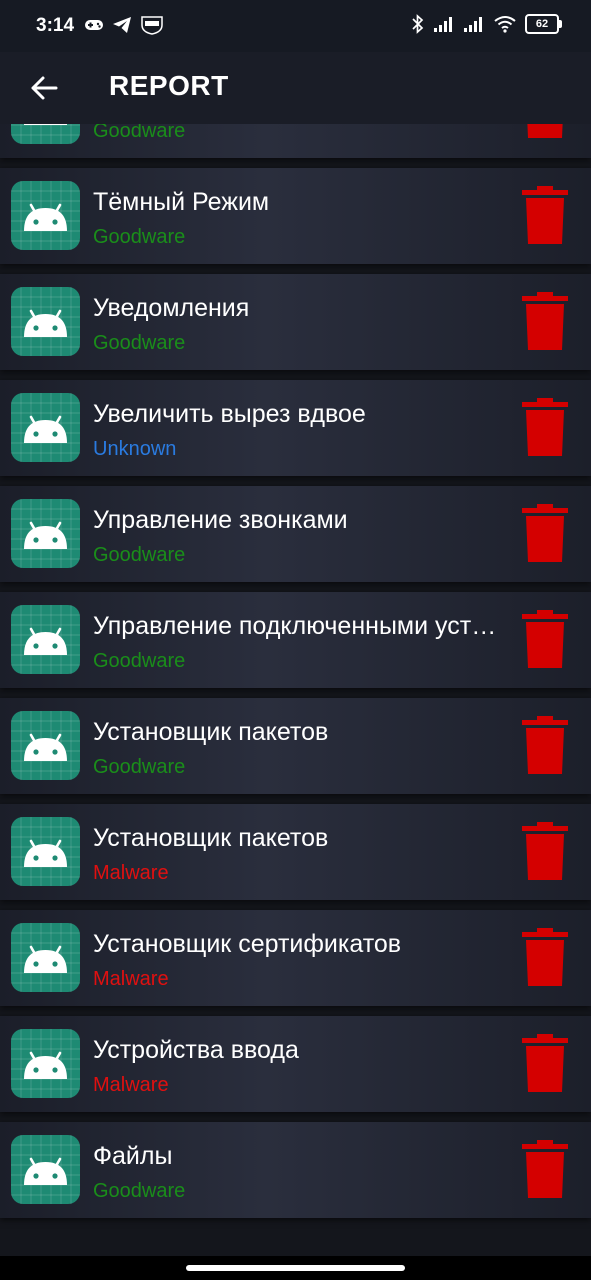 Image resolution: width=591 pixels, height=1280 pixels. What do you see at coordinates (486, 24) in the screenshot?
I see `status-icons-right: 62` at bounding box center [486, 24].